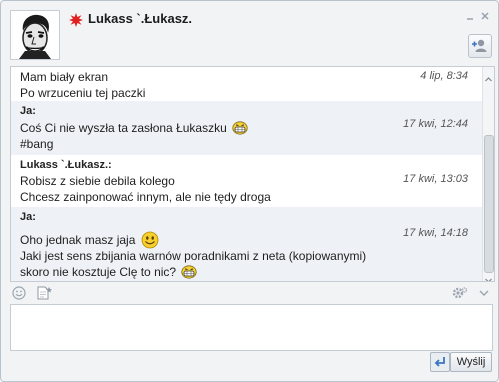  Describe the element at coordinates (35, 35) in the screenshot. I see `contact-avatar` at that location.